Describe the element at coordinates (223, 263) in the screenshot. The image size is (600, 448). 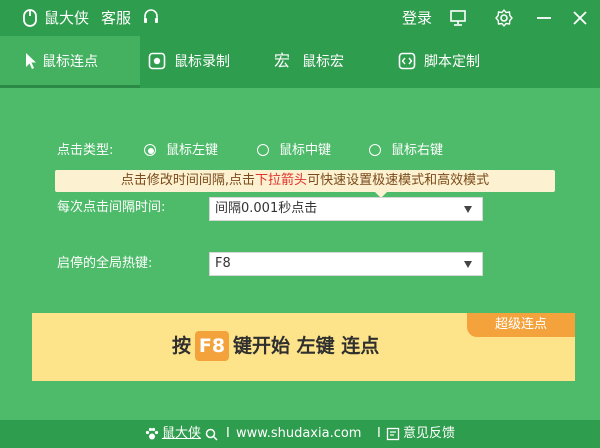
I see `hotkey-value: F8` at that location.